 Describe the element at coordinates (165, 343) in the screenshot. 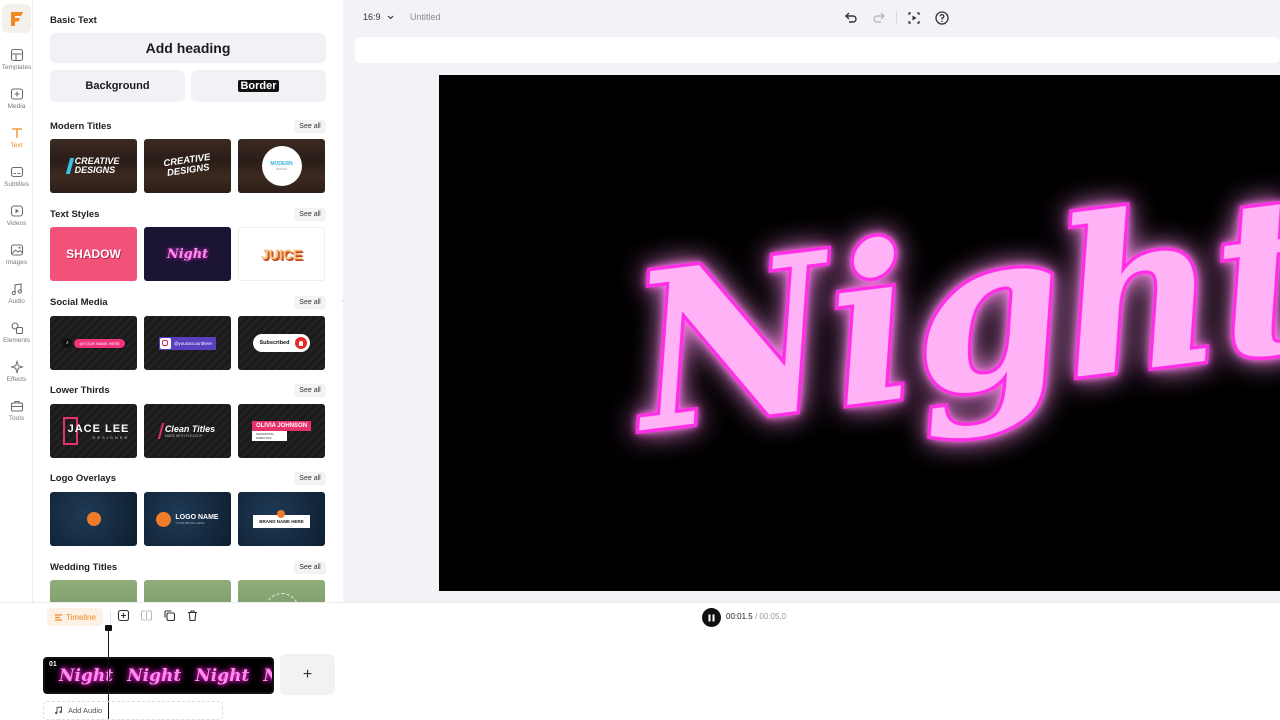

I see `instagram-icon` at that location.